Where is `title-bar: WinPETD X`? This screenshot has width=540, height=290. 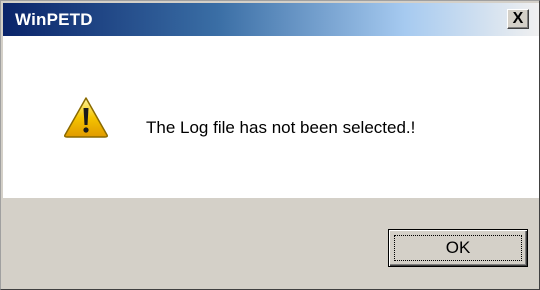 title-bar: WinPETD X is located at coordinates (271, 19).